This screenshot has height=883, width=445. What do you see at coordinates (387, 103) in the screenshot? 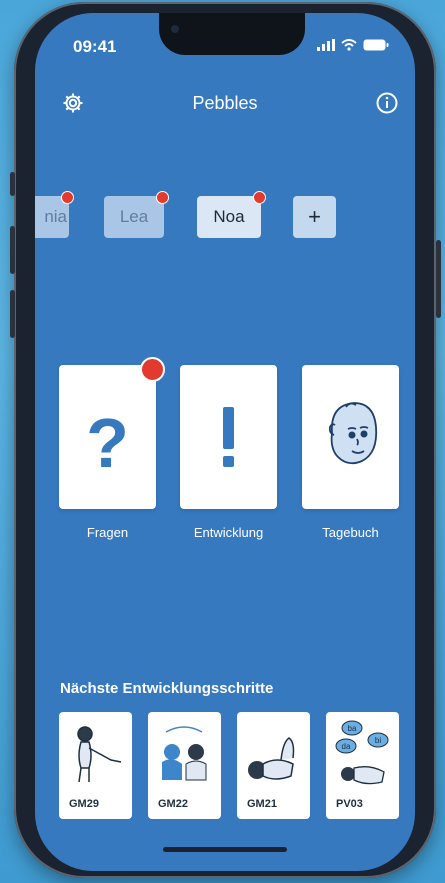
I see `info-icon` at bounding box center [387, 103].